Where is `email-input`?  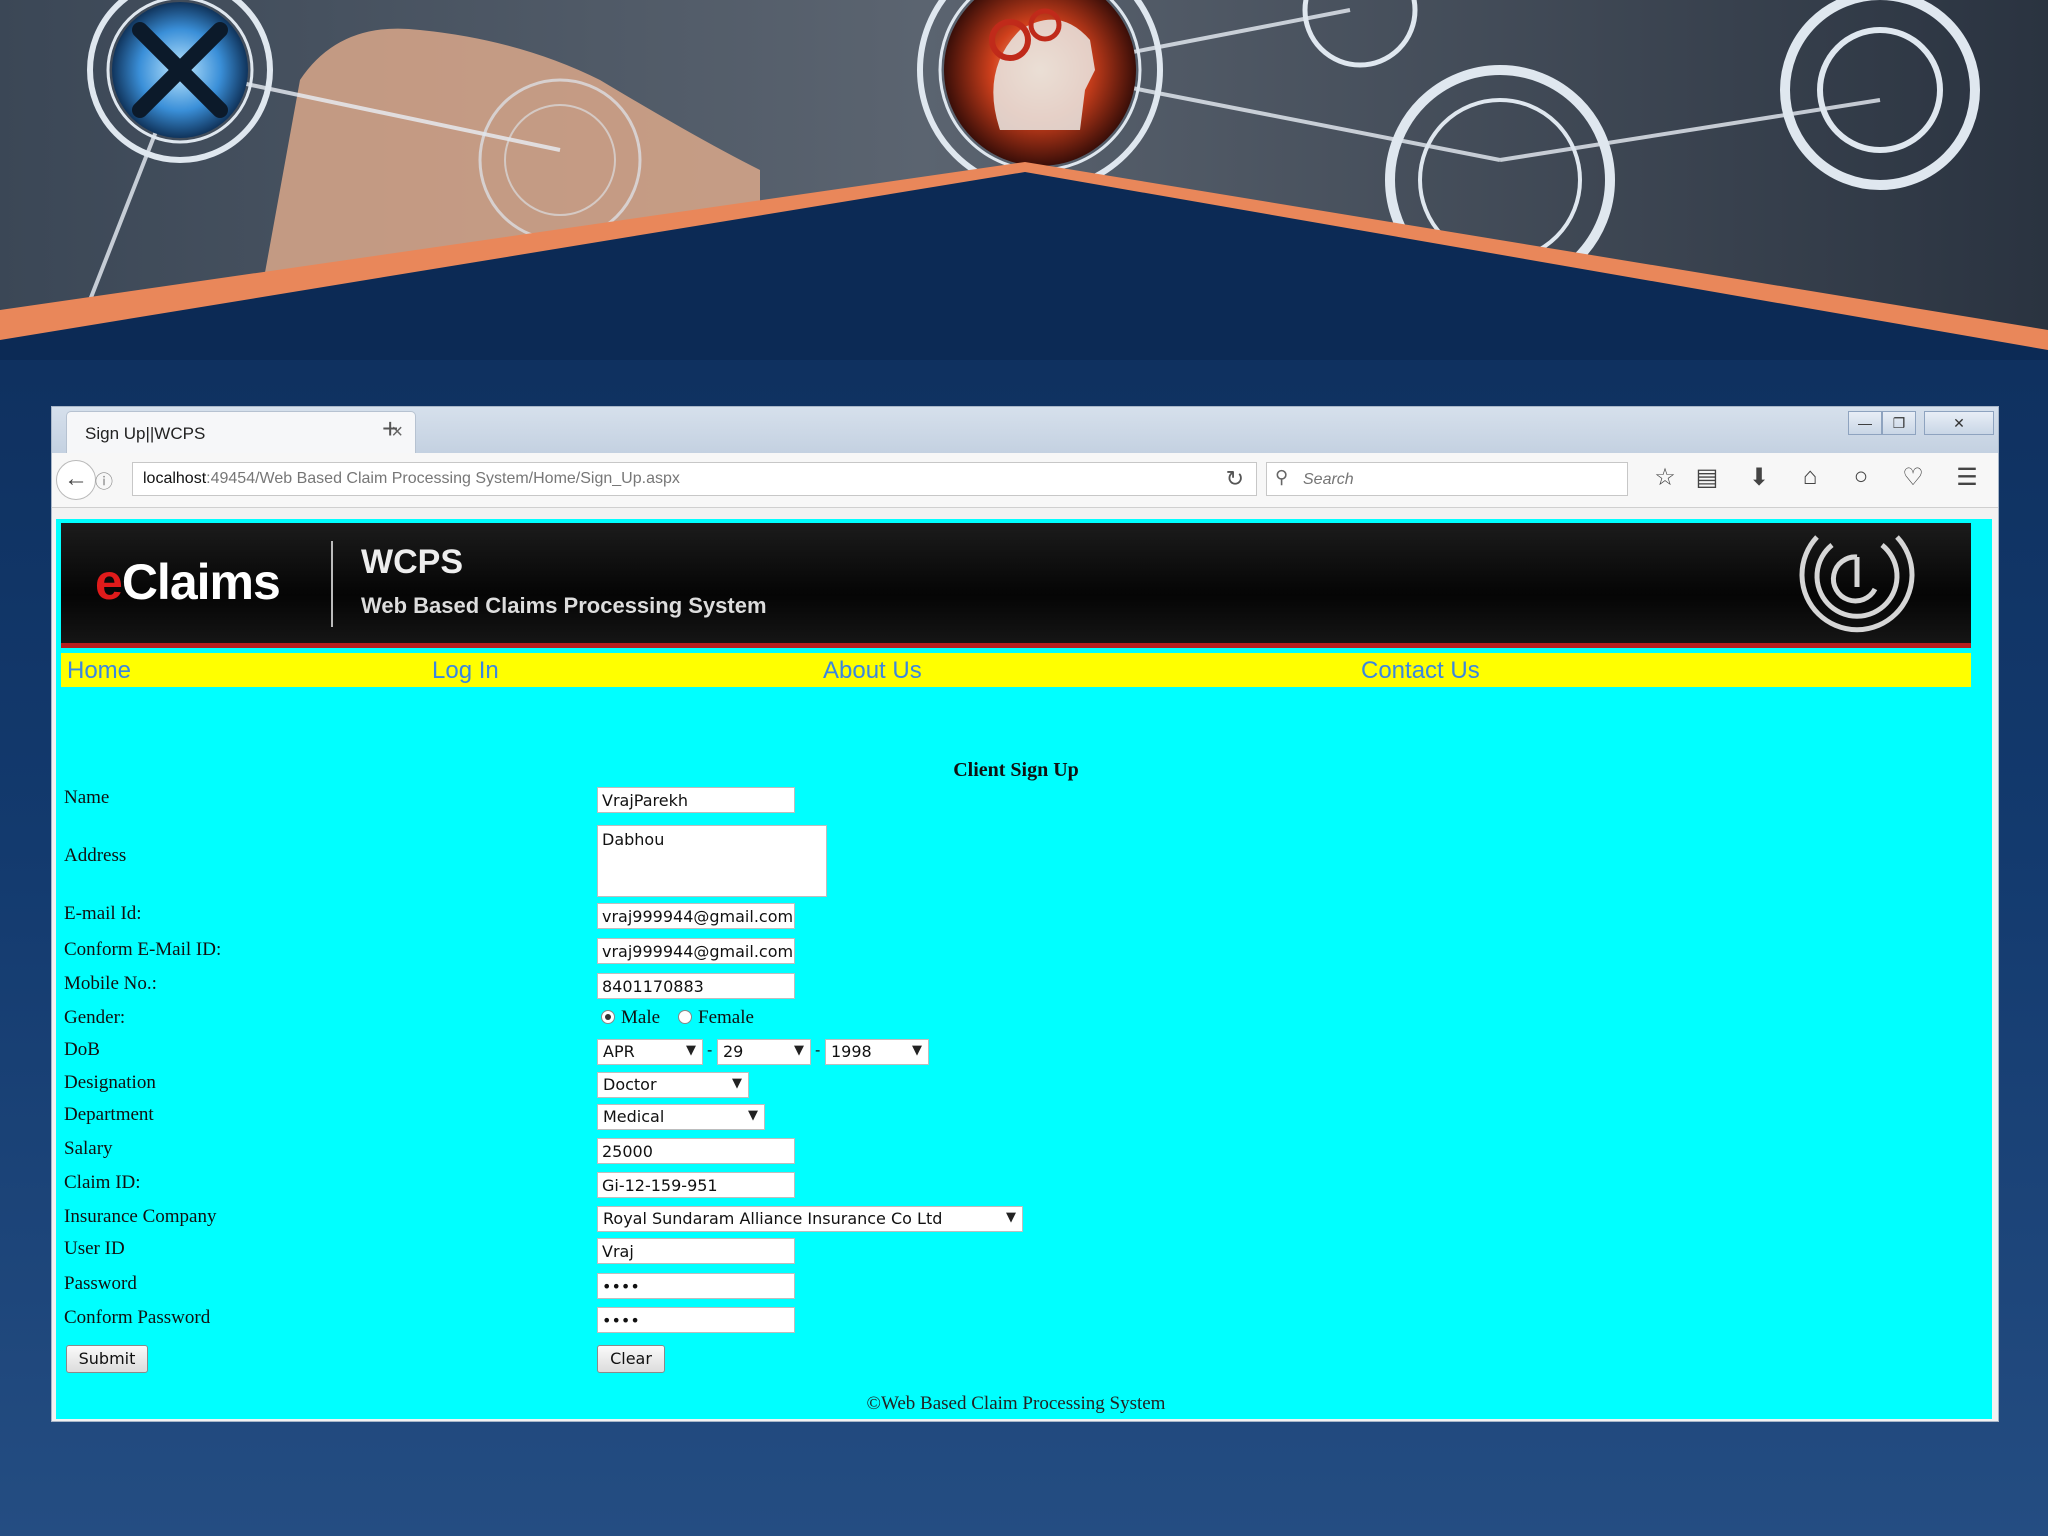 email-input is located at coordinates (696, 916).